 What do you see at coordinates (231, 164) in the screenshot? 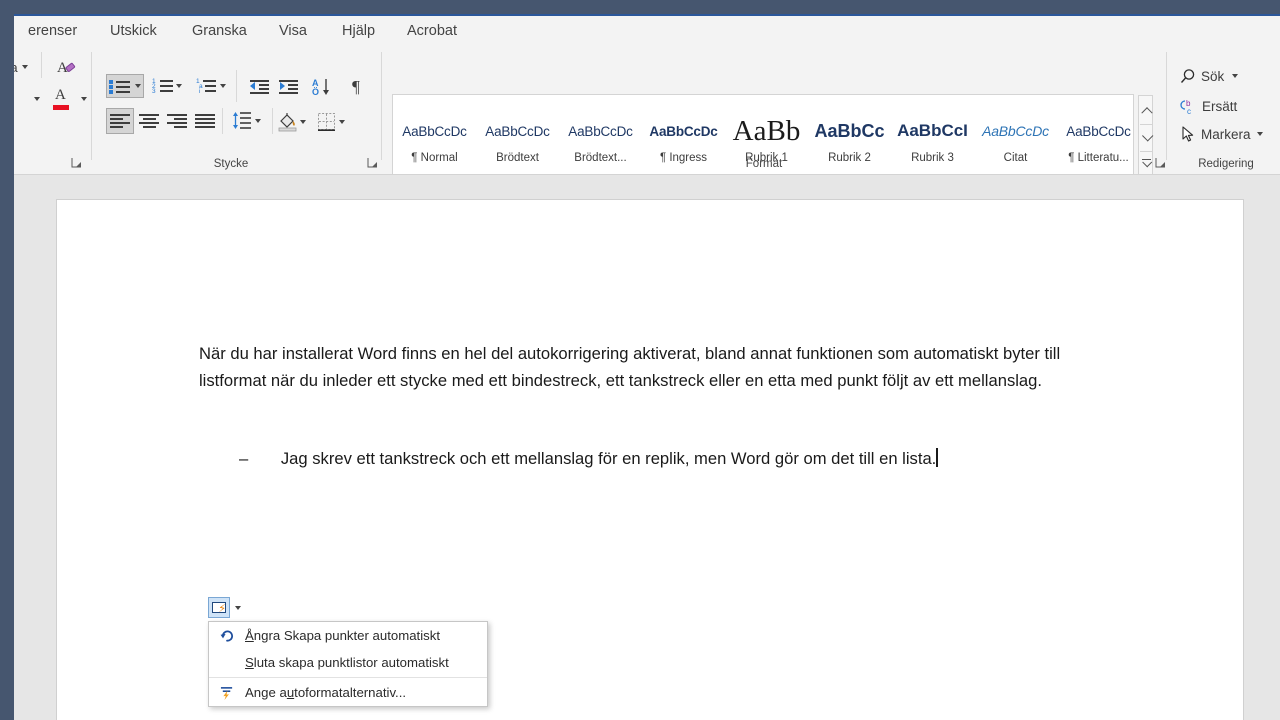
I see `group-label-stycke: Stycke` at bounding box center [231, 164].